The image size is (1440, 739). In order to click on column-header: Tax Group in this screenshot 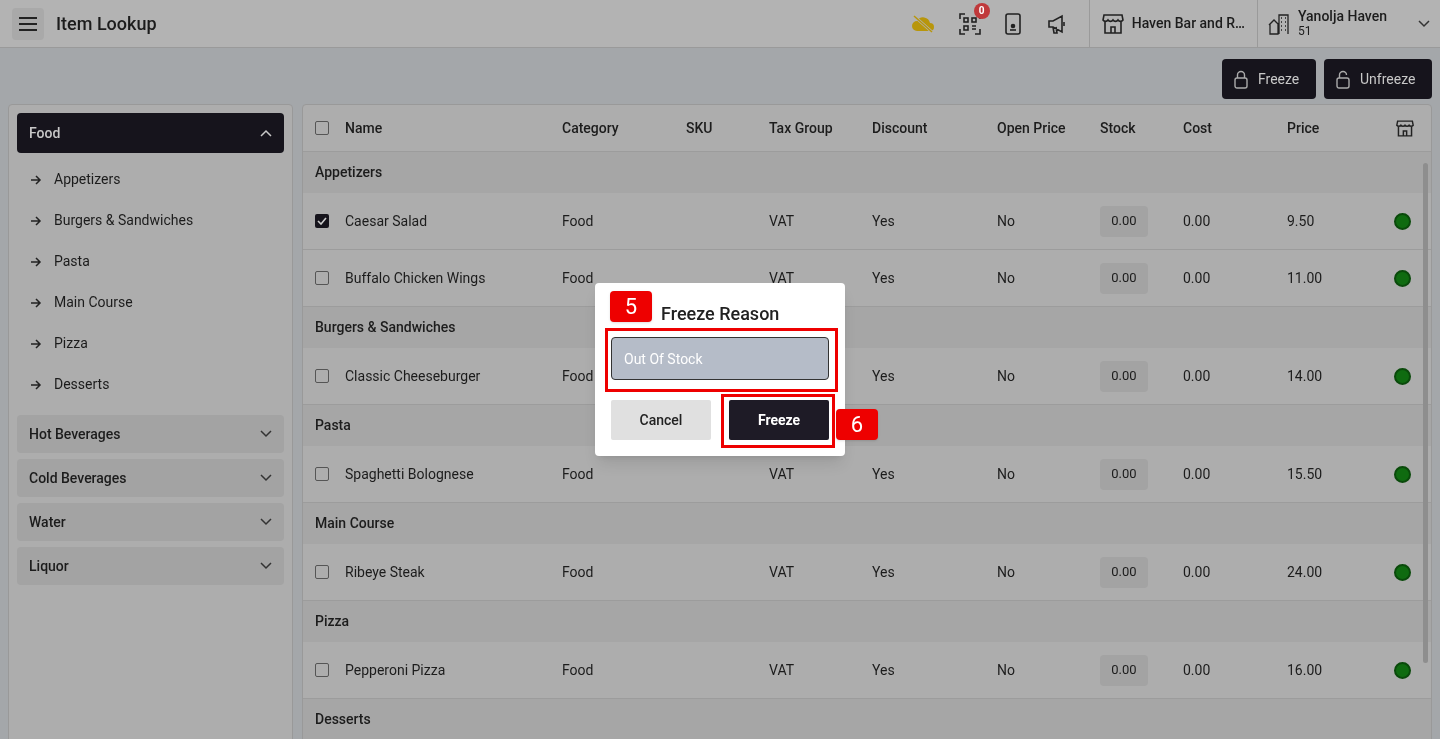, I will do `click(801, 128)`.